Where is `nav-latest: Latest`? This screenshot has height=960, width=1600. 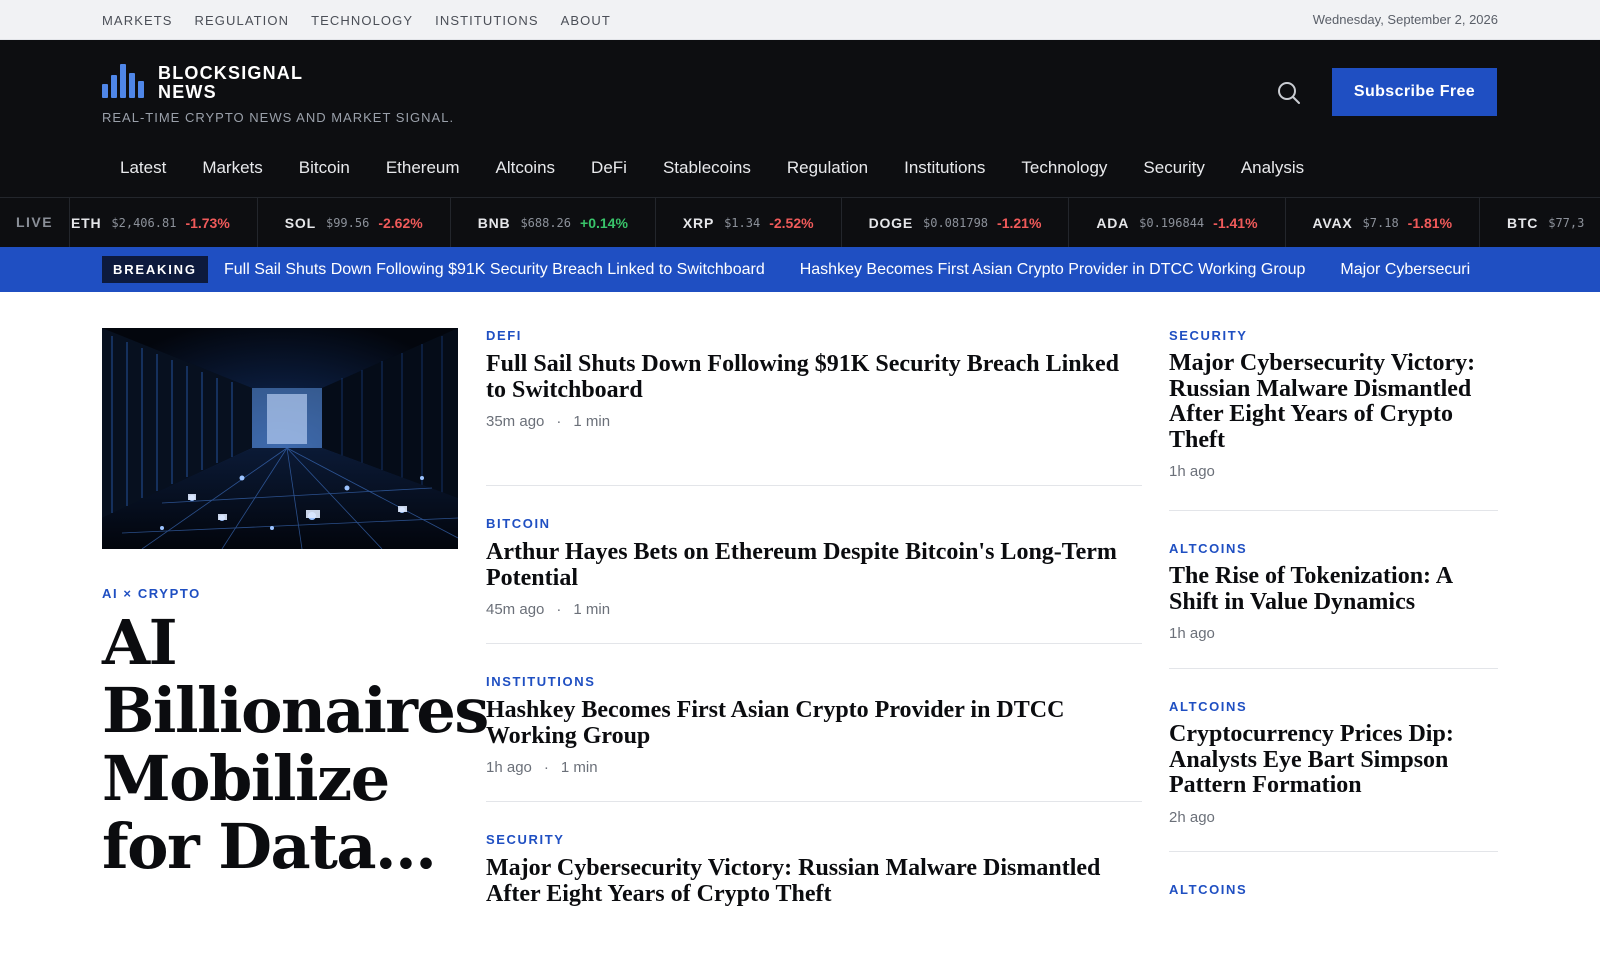 nav-latest: Latest is located at coordinates (143, 168).